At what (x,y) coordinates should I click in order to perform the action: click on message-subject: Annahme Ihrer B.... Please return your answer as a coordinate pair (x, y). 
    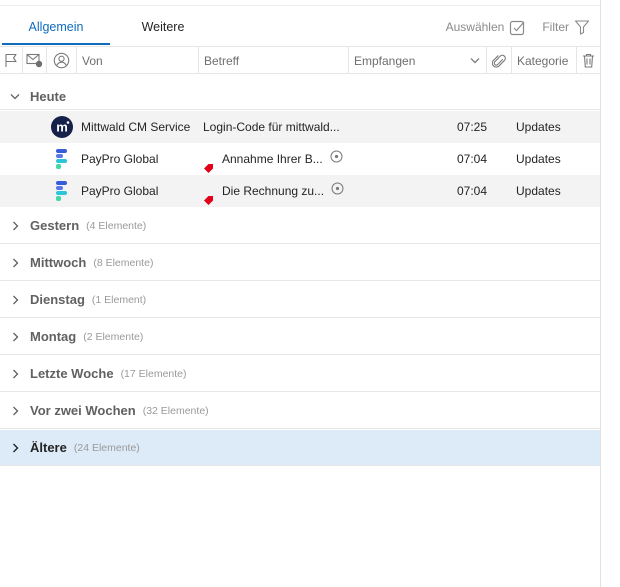
    Looking at the image, I should click on (273, 159).